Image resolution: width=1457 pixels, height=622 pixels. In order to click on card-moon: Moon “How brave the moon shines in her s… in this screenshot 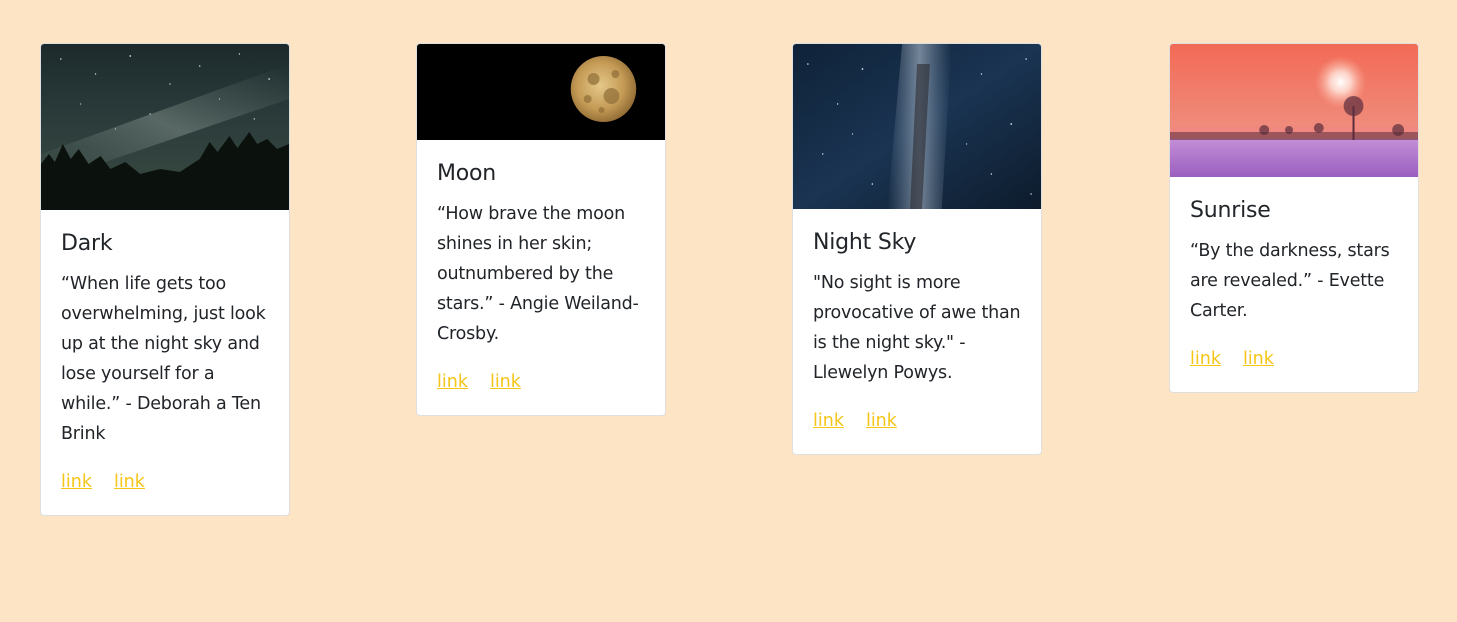, I will do `click(541, 229)`.